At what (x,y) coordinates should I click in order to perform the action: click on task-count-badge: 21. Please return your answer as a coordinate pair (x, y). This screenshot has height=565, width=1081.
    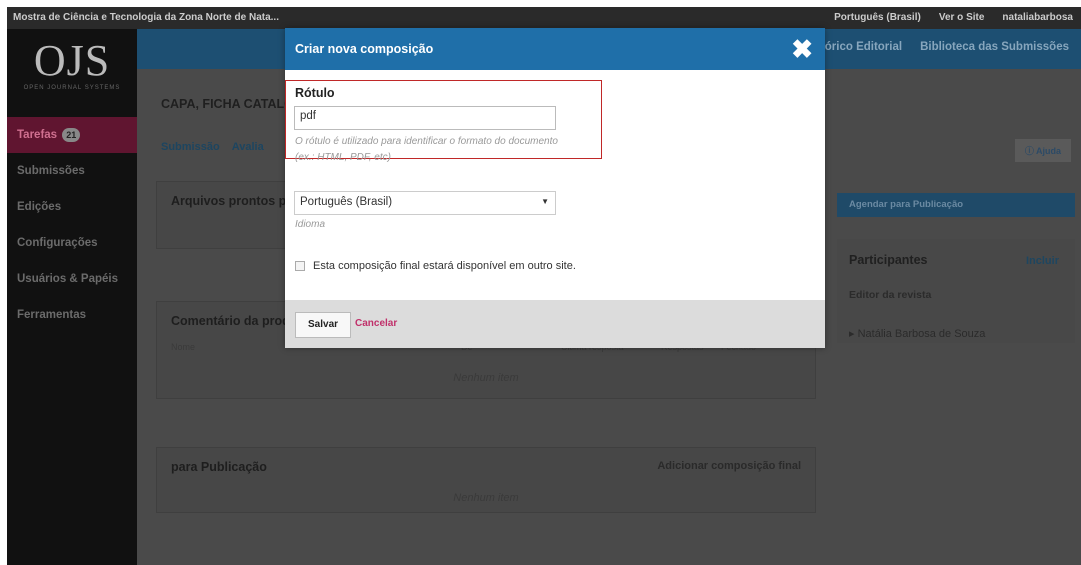
    Looking at the image, I should click on (71, 135).